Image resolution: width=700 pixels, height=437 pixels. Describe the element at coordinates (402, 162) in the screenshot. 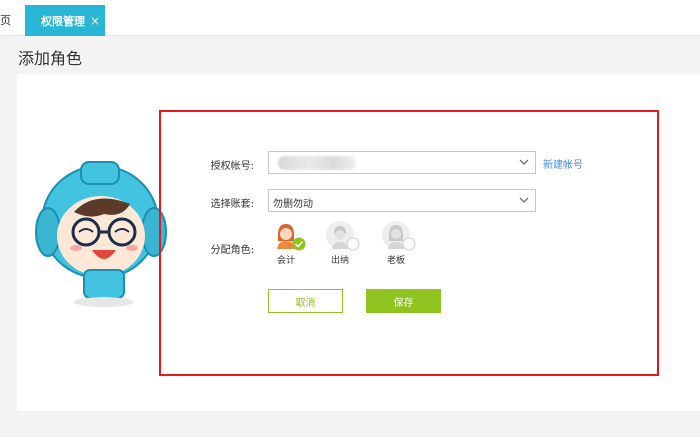

I see `account-select` at that location.